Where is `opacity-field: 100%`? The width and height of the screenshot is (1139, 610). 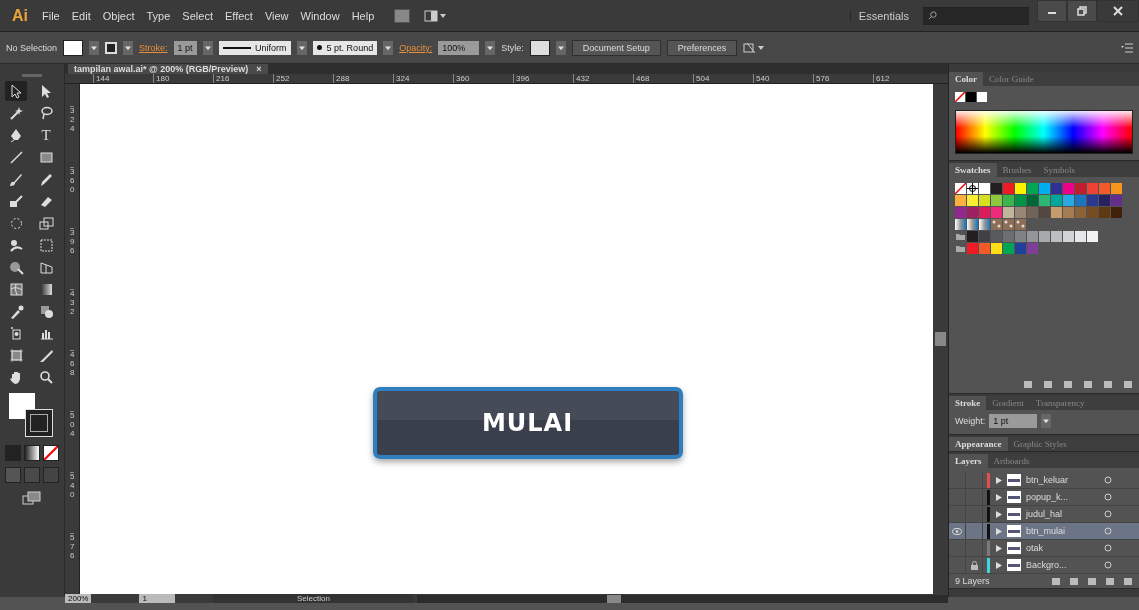
opacity-field: 100% is located at coordinates (459, 47).